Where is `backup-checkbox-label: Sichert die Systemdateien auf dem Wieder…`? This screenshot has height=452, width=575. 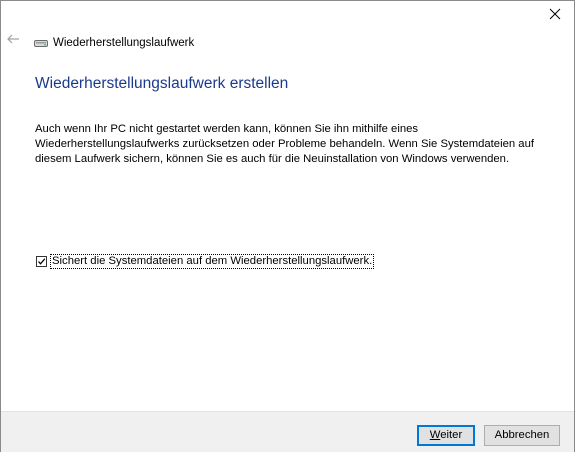 backup-checkbox-label: Sichert die Systemdateien auf dem Wieder… is located at coordinates (212, 261).